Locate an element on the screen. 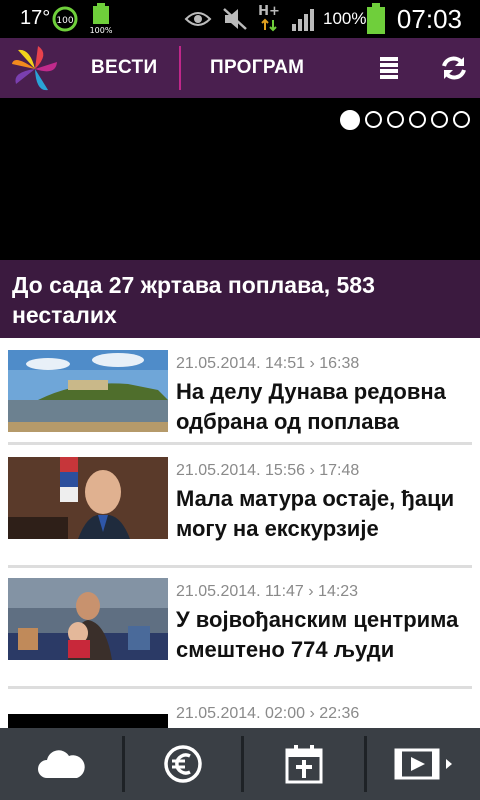 The width and height of the screenshot is (480, 800). nav-vesti: ВЕСТИ is located at coordinates (124, 68).